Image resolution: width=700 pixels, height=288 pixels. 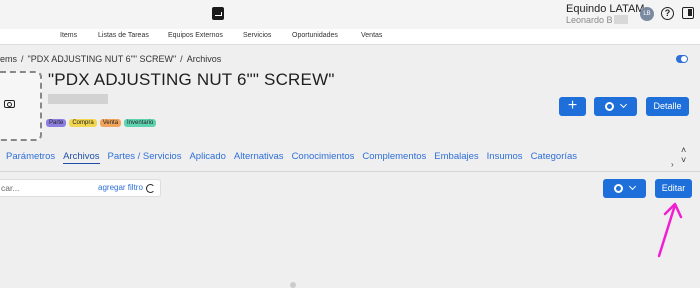 What do you see at coordinates (145, 156) in the screenshot?
I see `tab-parts-services: Partes / Servicios` at bounding box center [145, 156].